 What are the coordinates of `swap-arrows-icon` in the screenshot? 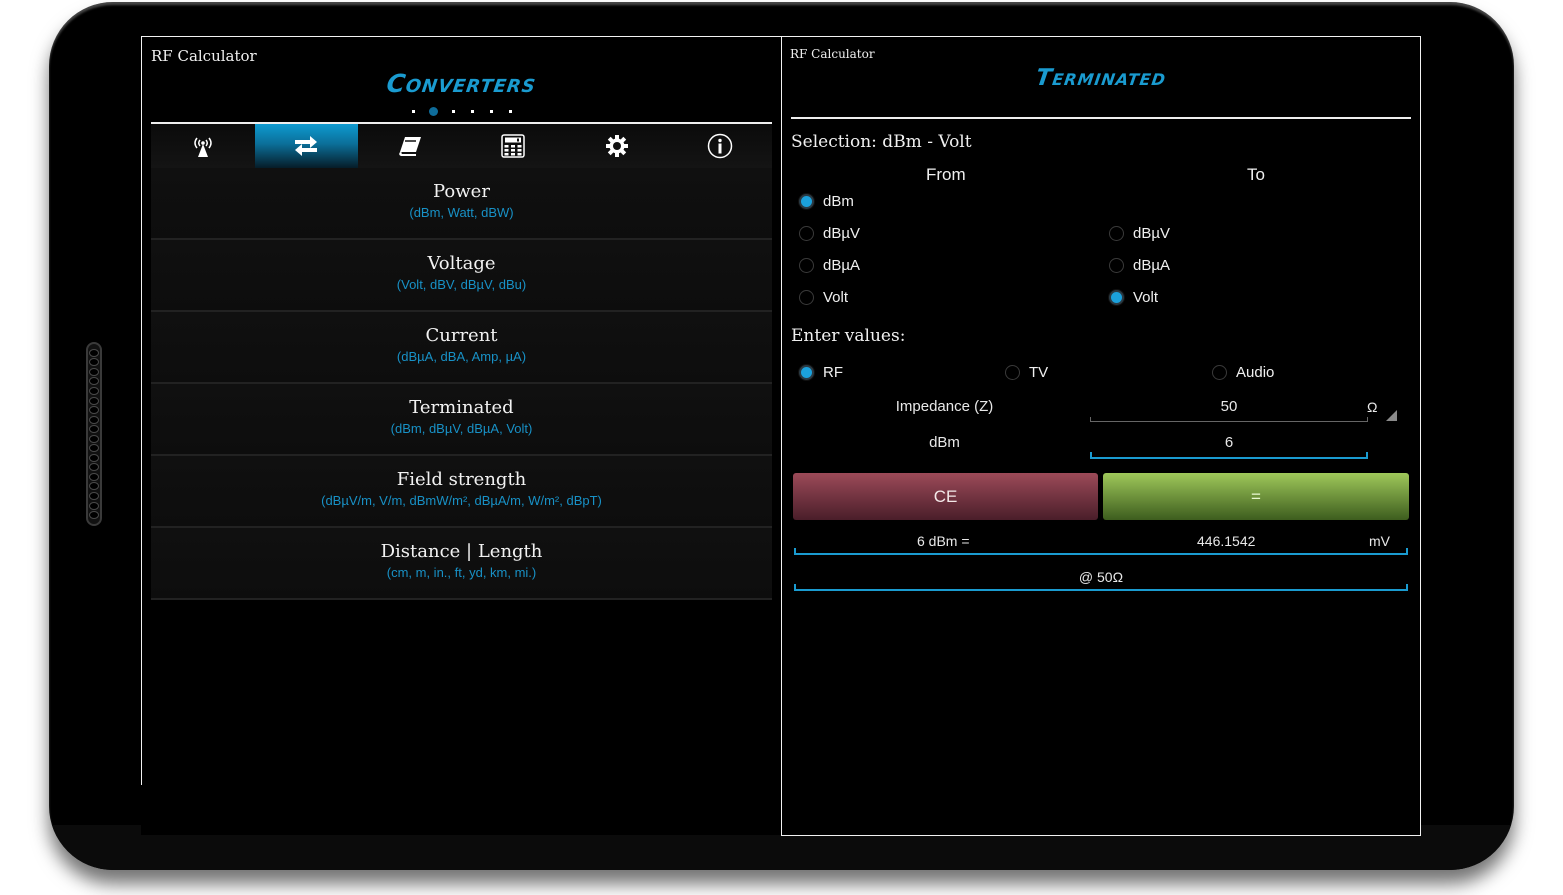 It's located at (306, 146).